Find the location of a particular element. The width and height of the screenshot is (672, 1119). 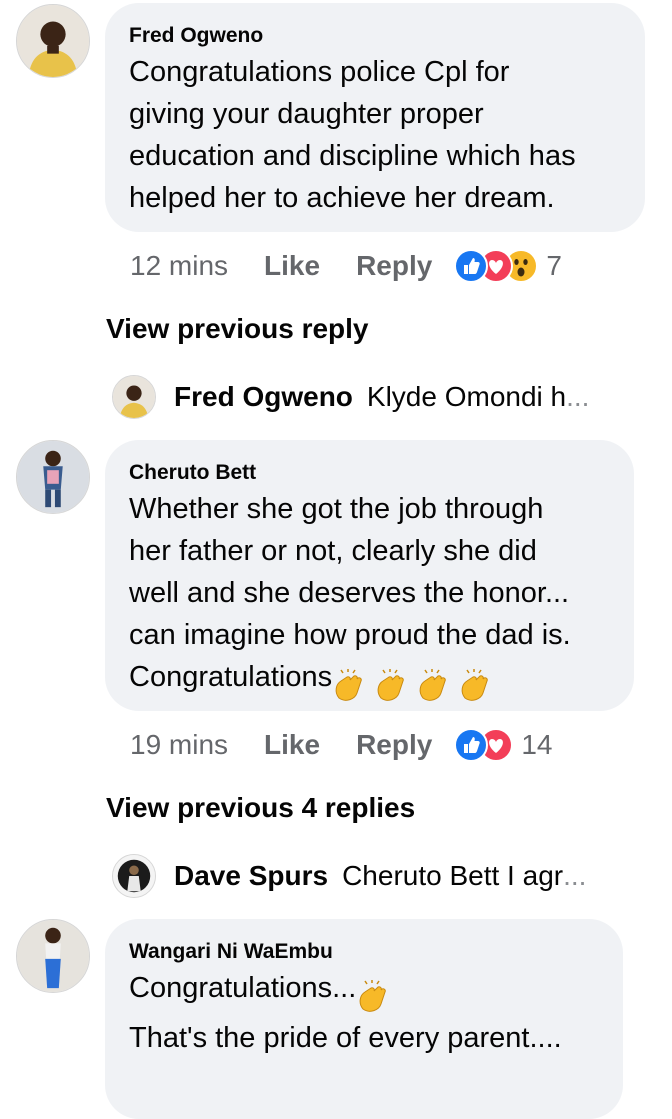

view-previous-replies-link: View previous reply is located at coordinates (237, 329).